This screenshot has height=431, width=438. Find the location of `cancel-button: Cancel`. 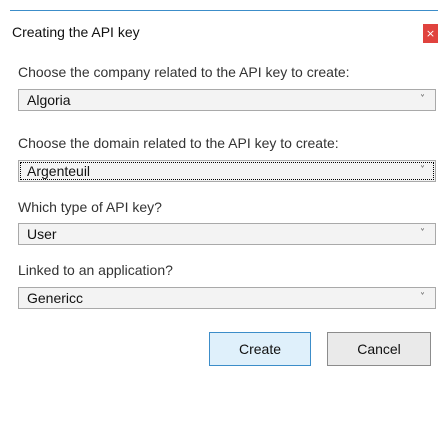

cancel-button: Cancel is located at coordinates (379, 349).